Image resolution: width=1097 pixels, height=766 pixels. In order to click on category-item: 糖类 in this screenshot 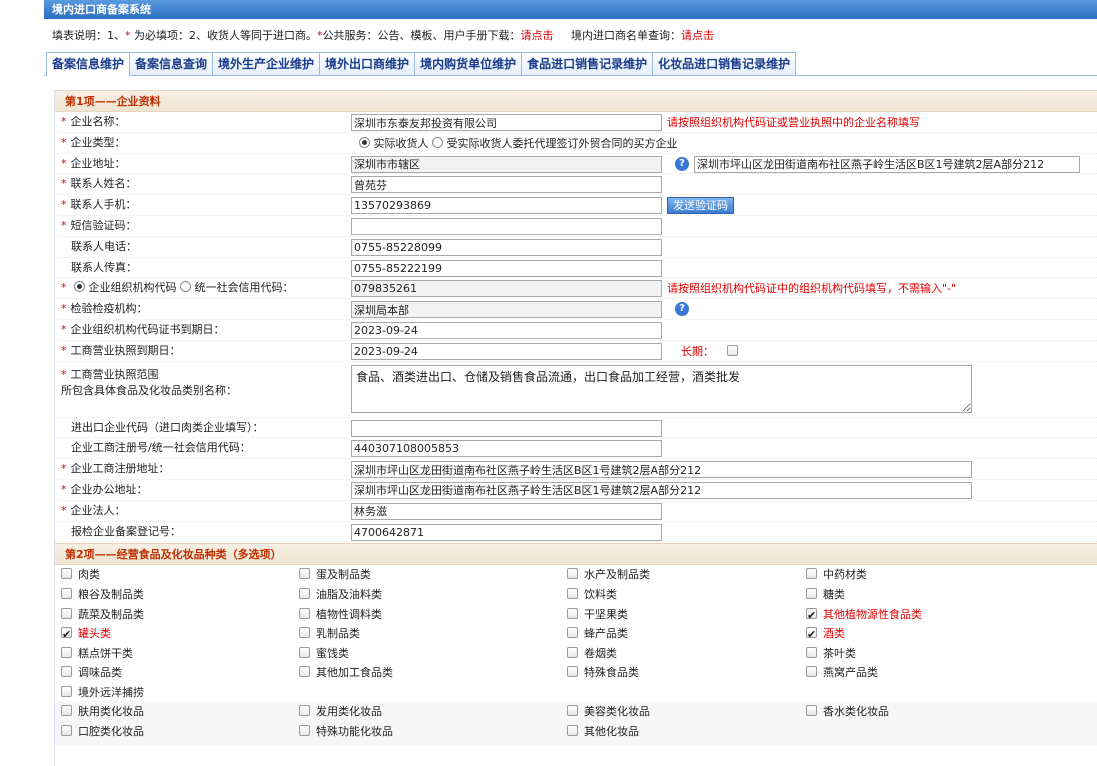, I will do `click(825, 595)`.